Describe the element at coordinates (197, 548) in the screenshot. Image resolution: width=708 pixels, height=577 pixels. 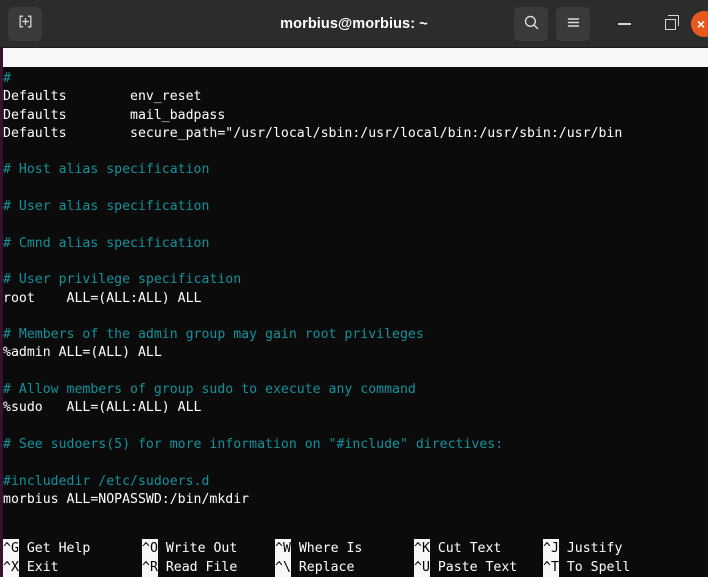
I see `shortcut-label: Write Out` at that location.